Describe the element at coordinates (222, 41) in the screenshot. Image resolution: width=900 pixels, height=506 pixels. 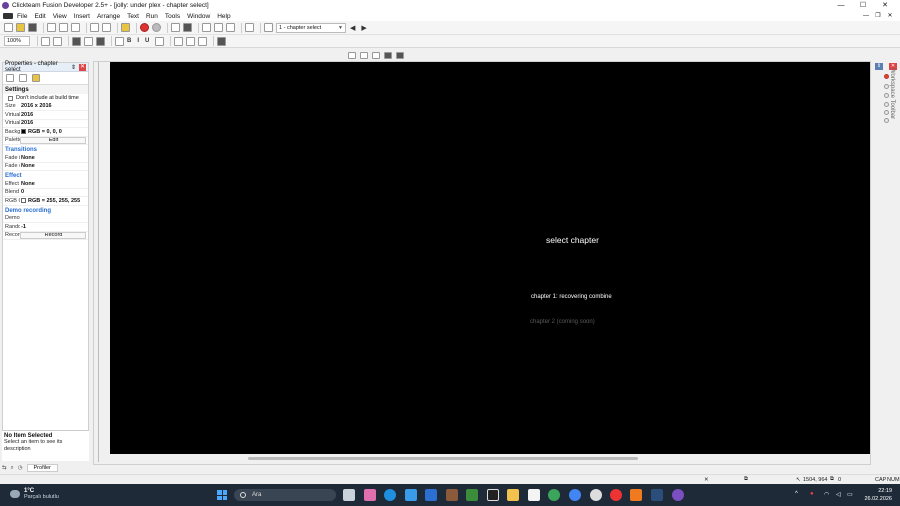
I see `fit-frame-icon` at that location.